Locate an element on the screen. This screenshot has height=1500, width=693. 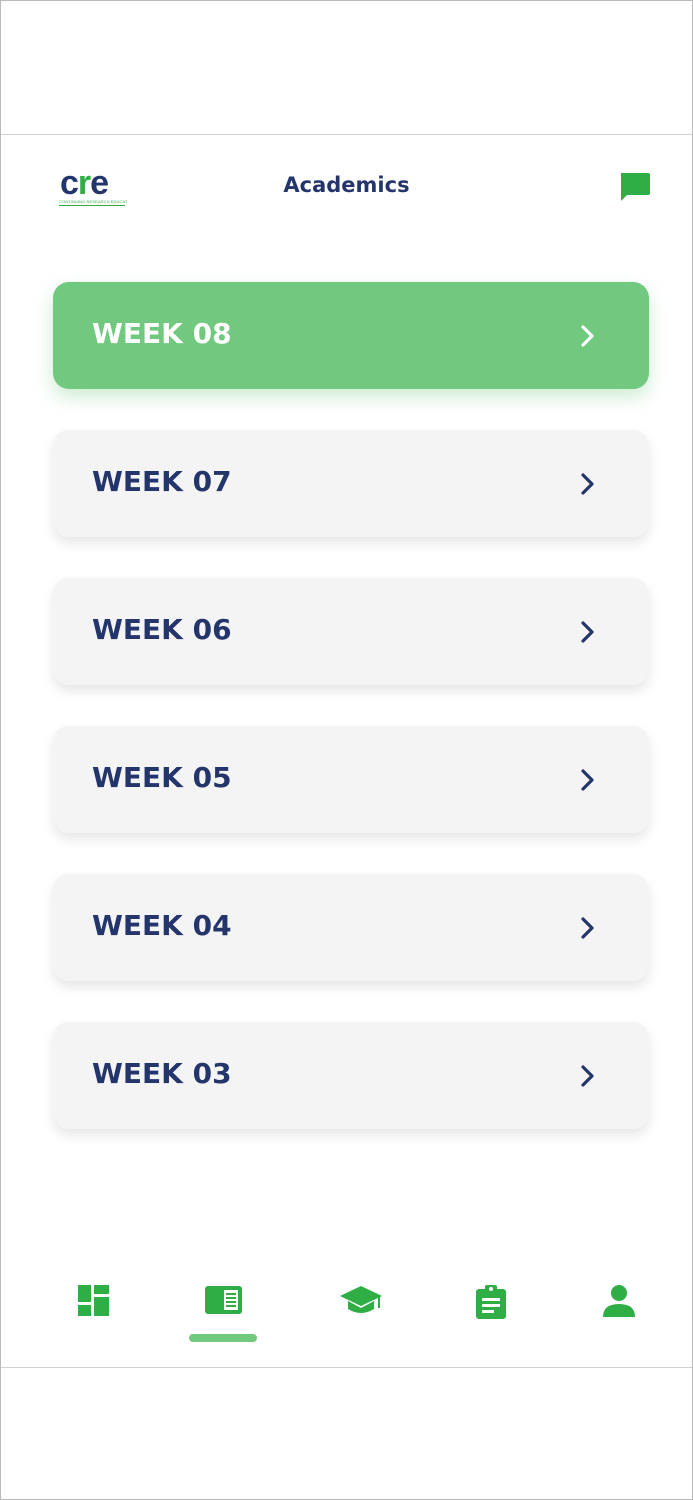
nav-dashboard is located at coordinates (102, 1309).